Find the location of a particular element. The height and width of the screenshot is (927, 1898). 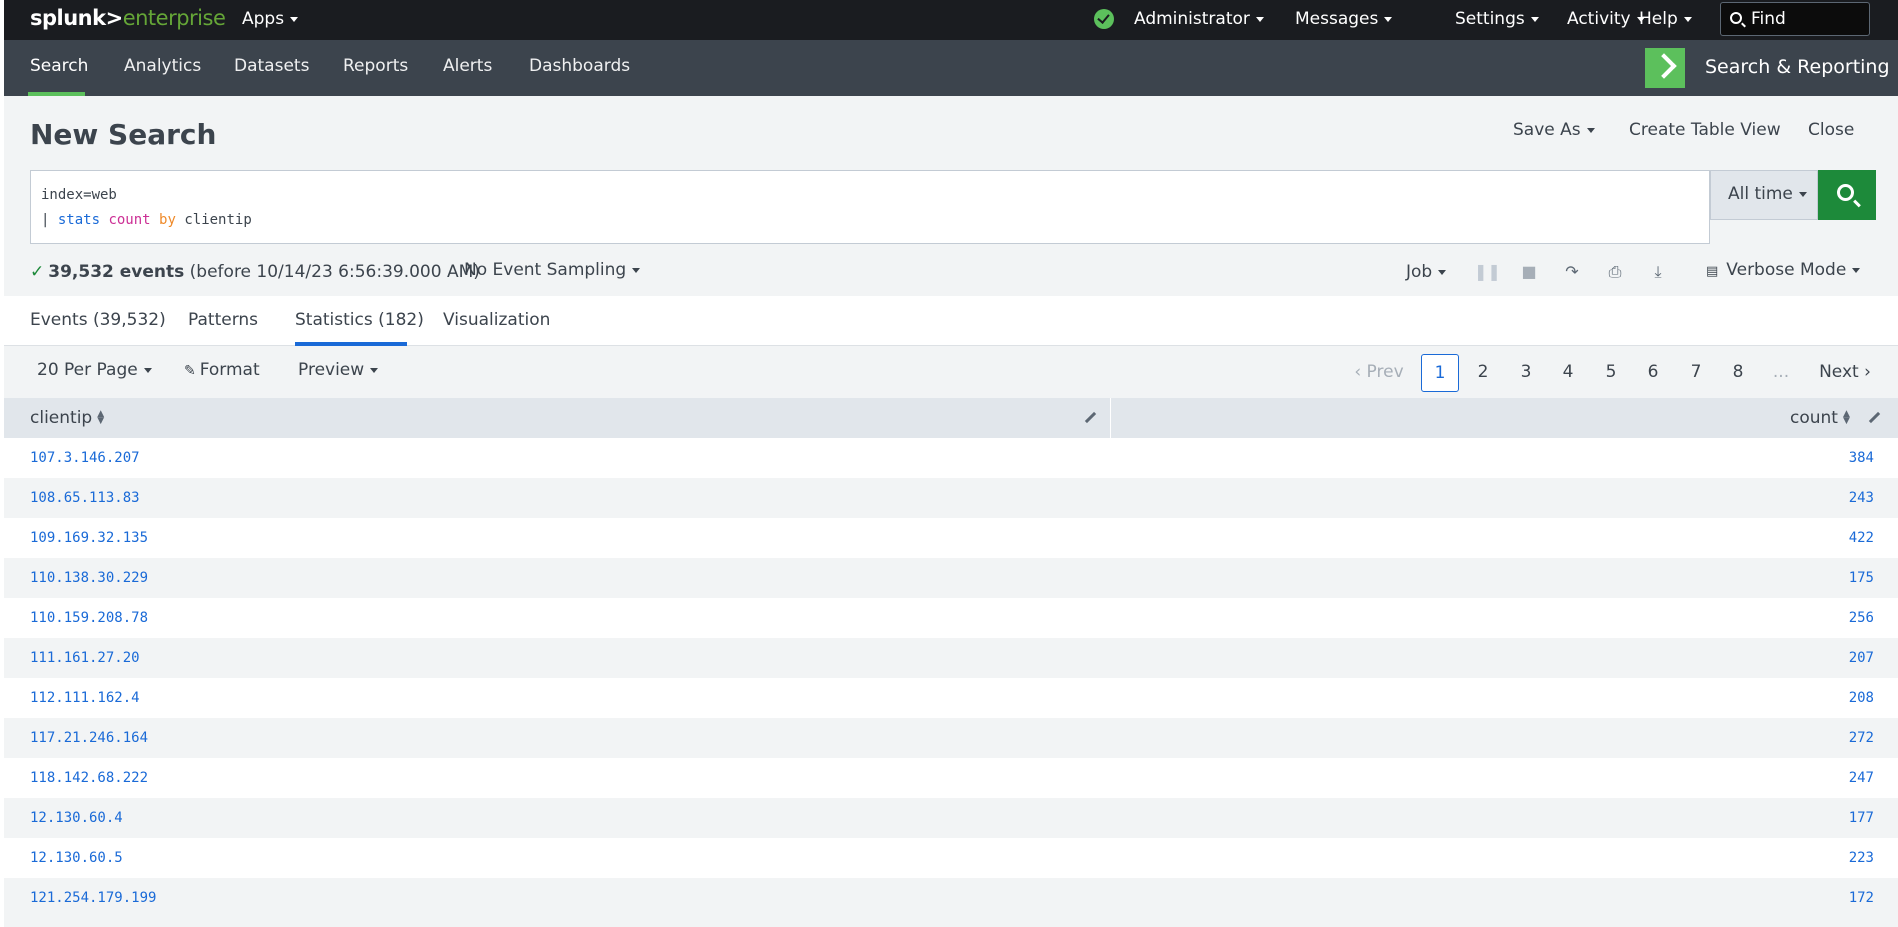

time-range-label: All time is located at coordinates (1760, 194).